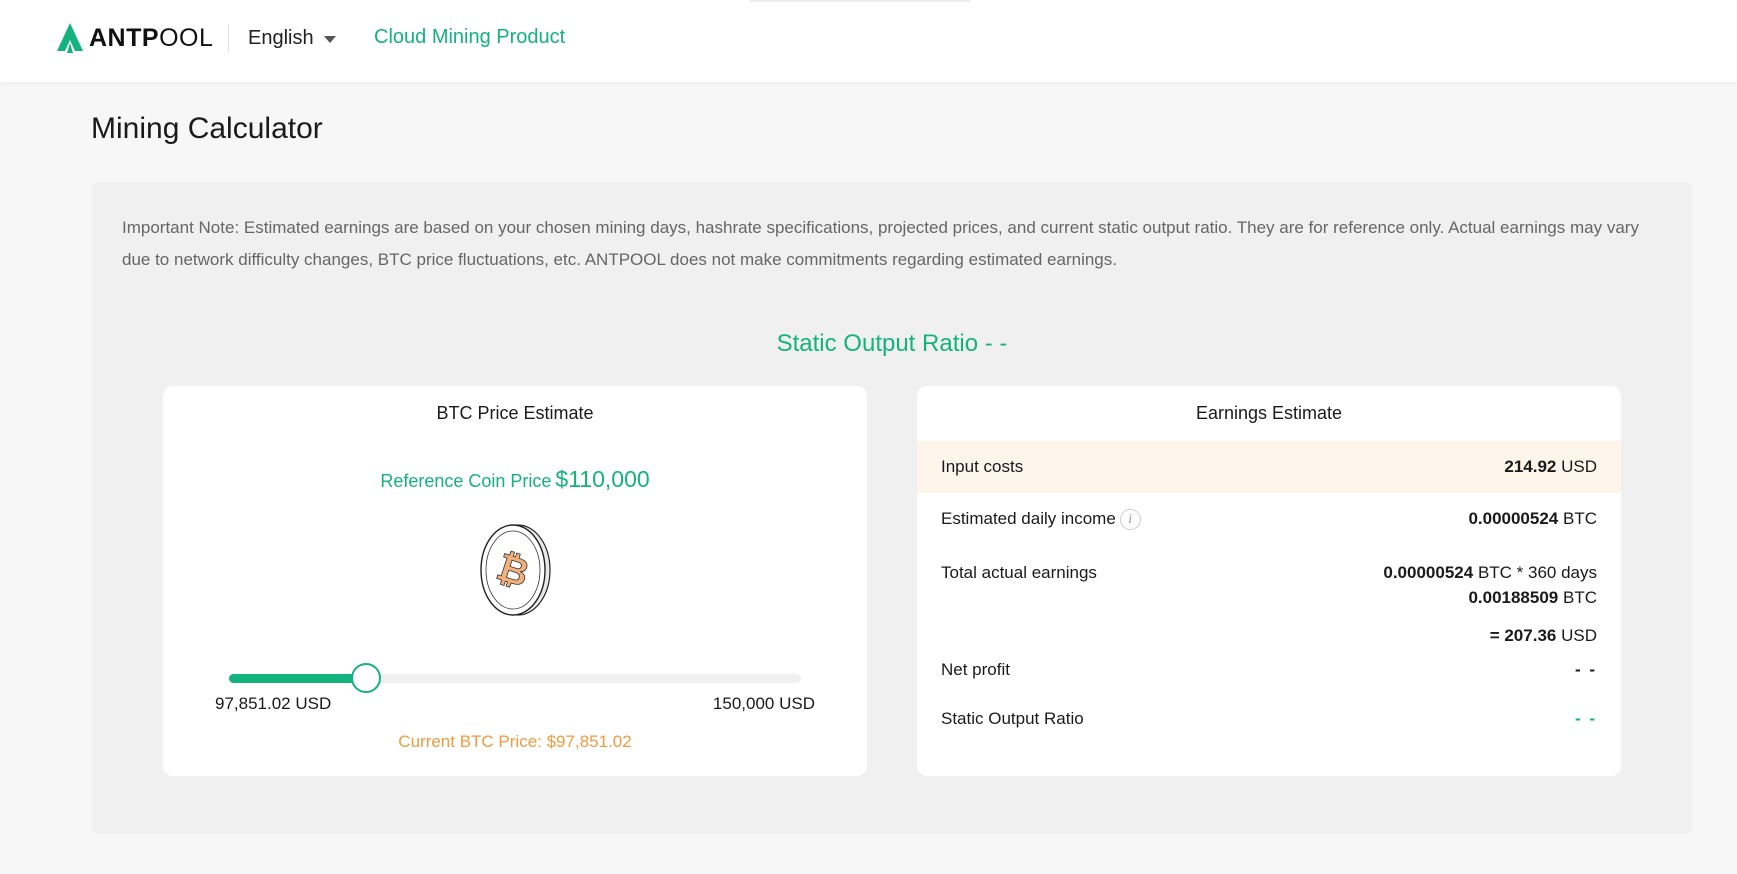  I want to click on top-header: ANTPOOL English Cloud Mining Product, so click(868, 41).